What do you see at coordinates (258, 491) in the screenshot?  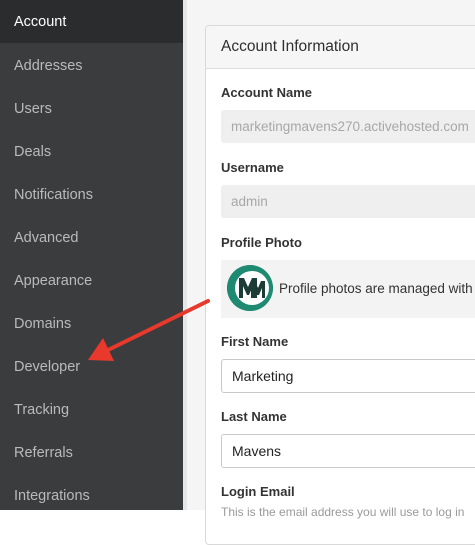 I see `login-email-label: Login Email` at bounding box center [258, 491].